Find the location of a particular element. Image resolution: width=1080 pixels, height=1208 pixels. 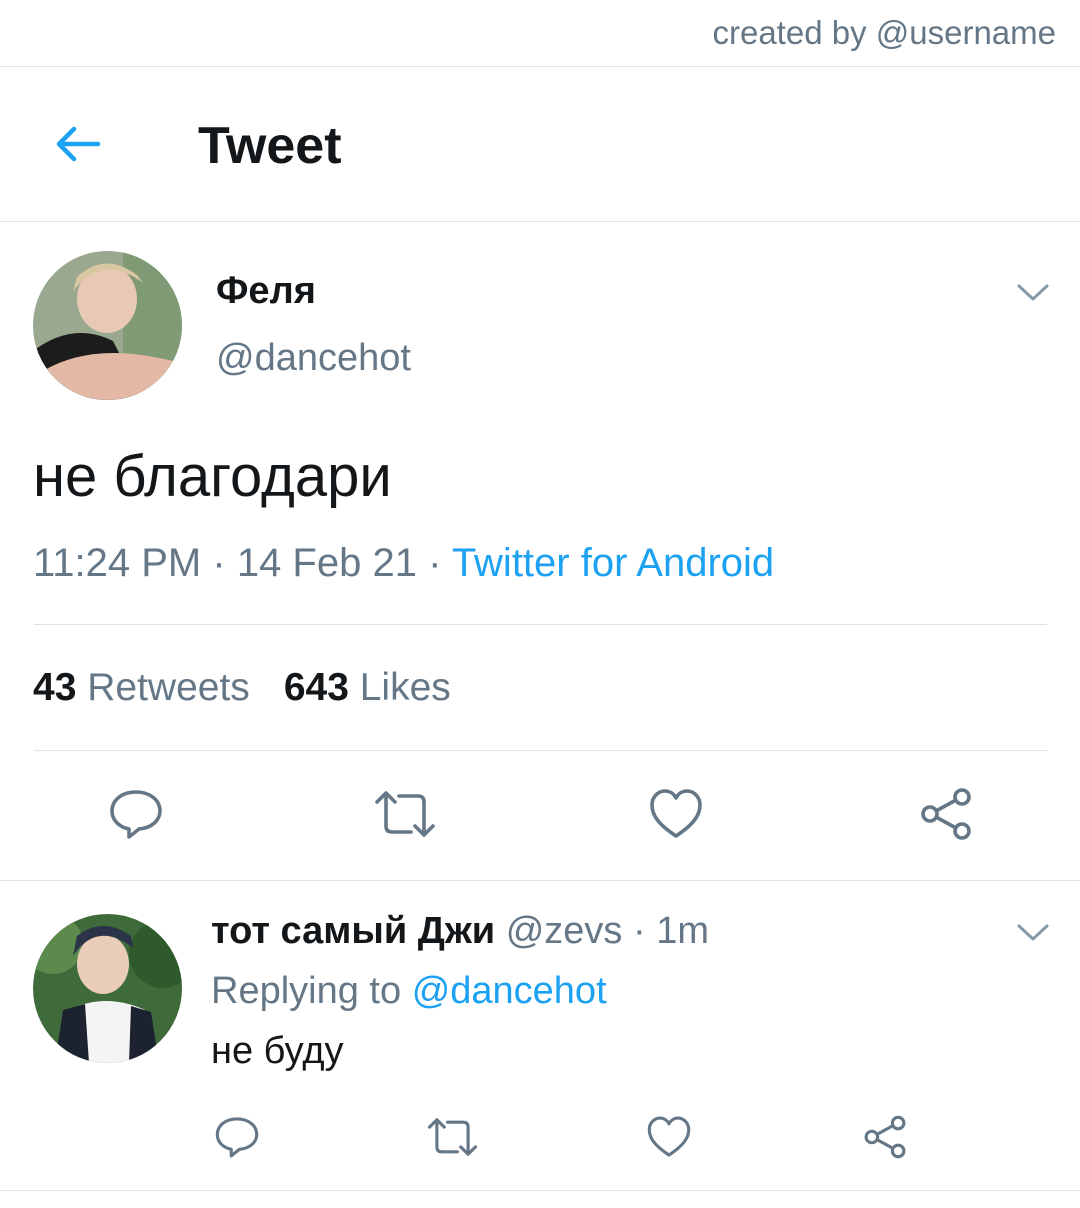

replying-to-mention: @dancehot is located at coordinates (509, 991).